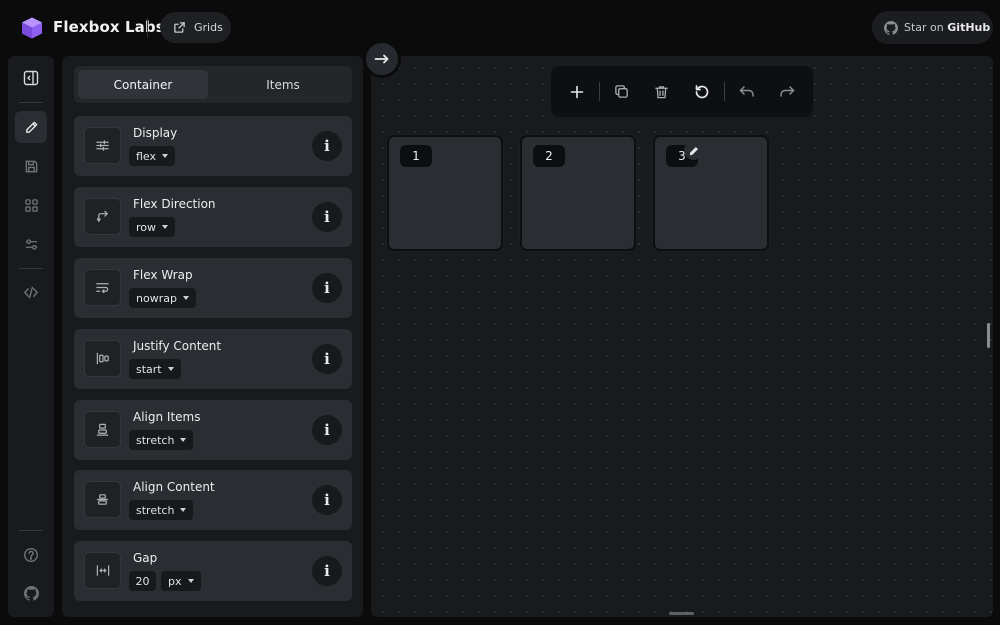 This screenshot has height=625, width=1000. I want to click on reset-icon, so click(701, 91).